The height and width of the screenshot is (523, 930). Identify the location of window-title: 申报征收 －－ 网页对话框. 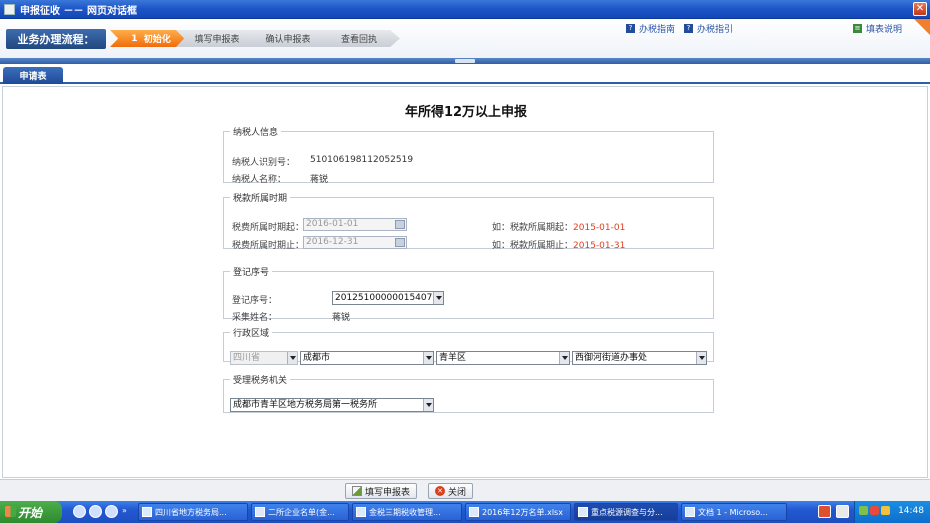
(78, 11).